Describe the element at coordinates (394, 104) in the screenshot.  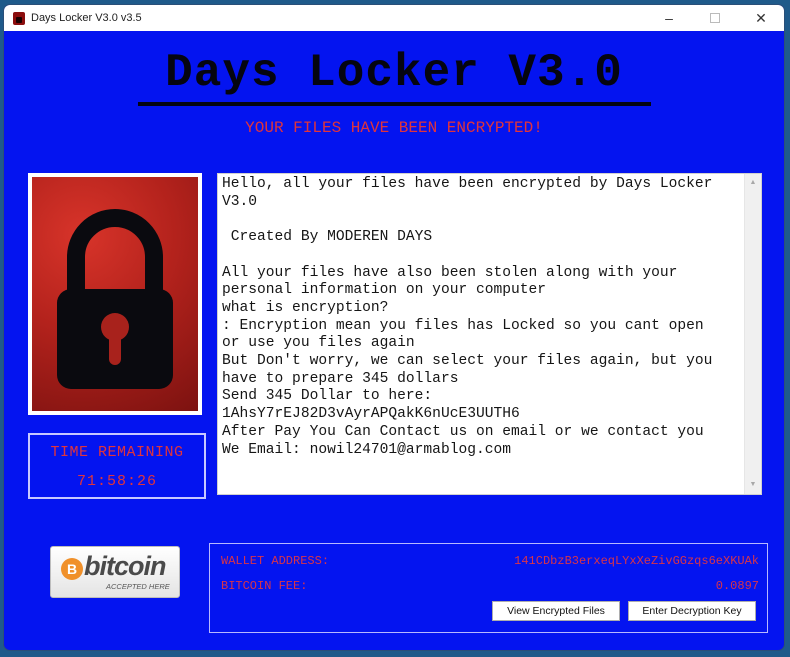
I see `title-underline` at that location.